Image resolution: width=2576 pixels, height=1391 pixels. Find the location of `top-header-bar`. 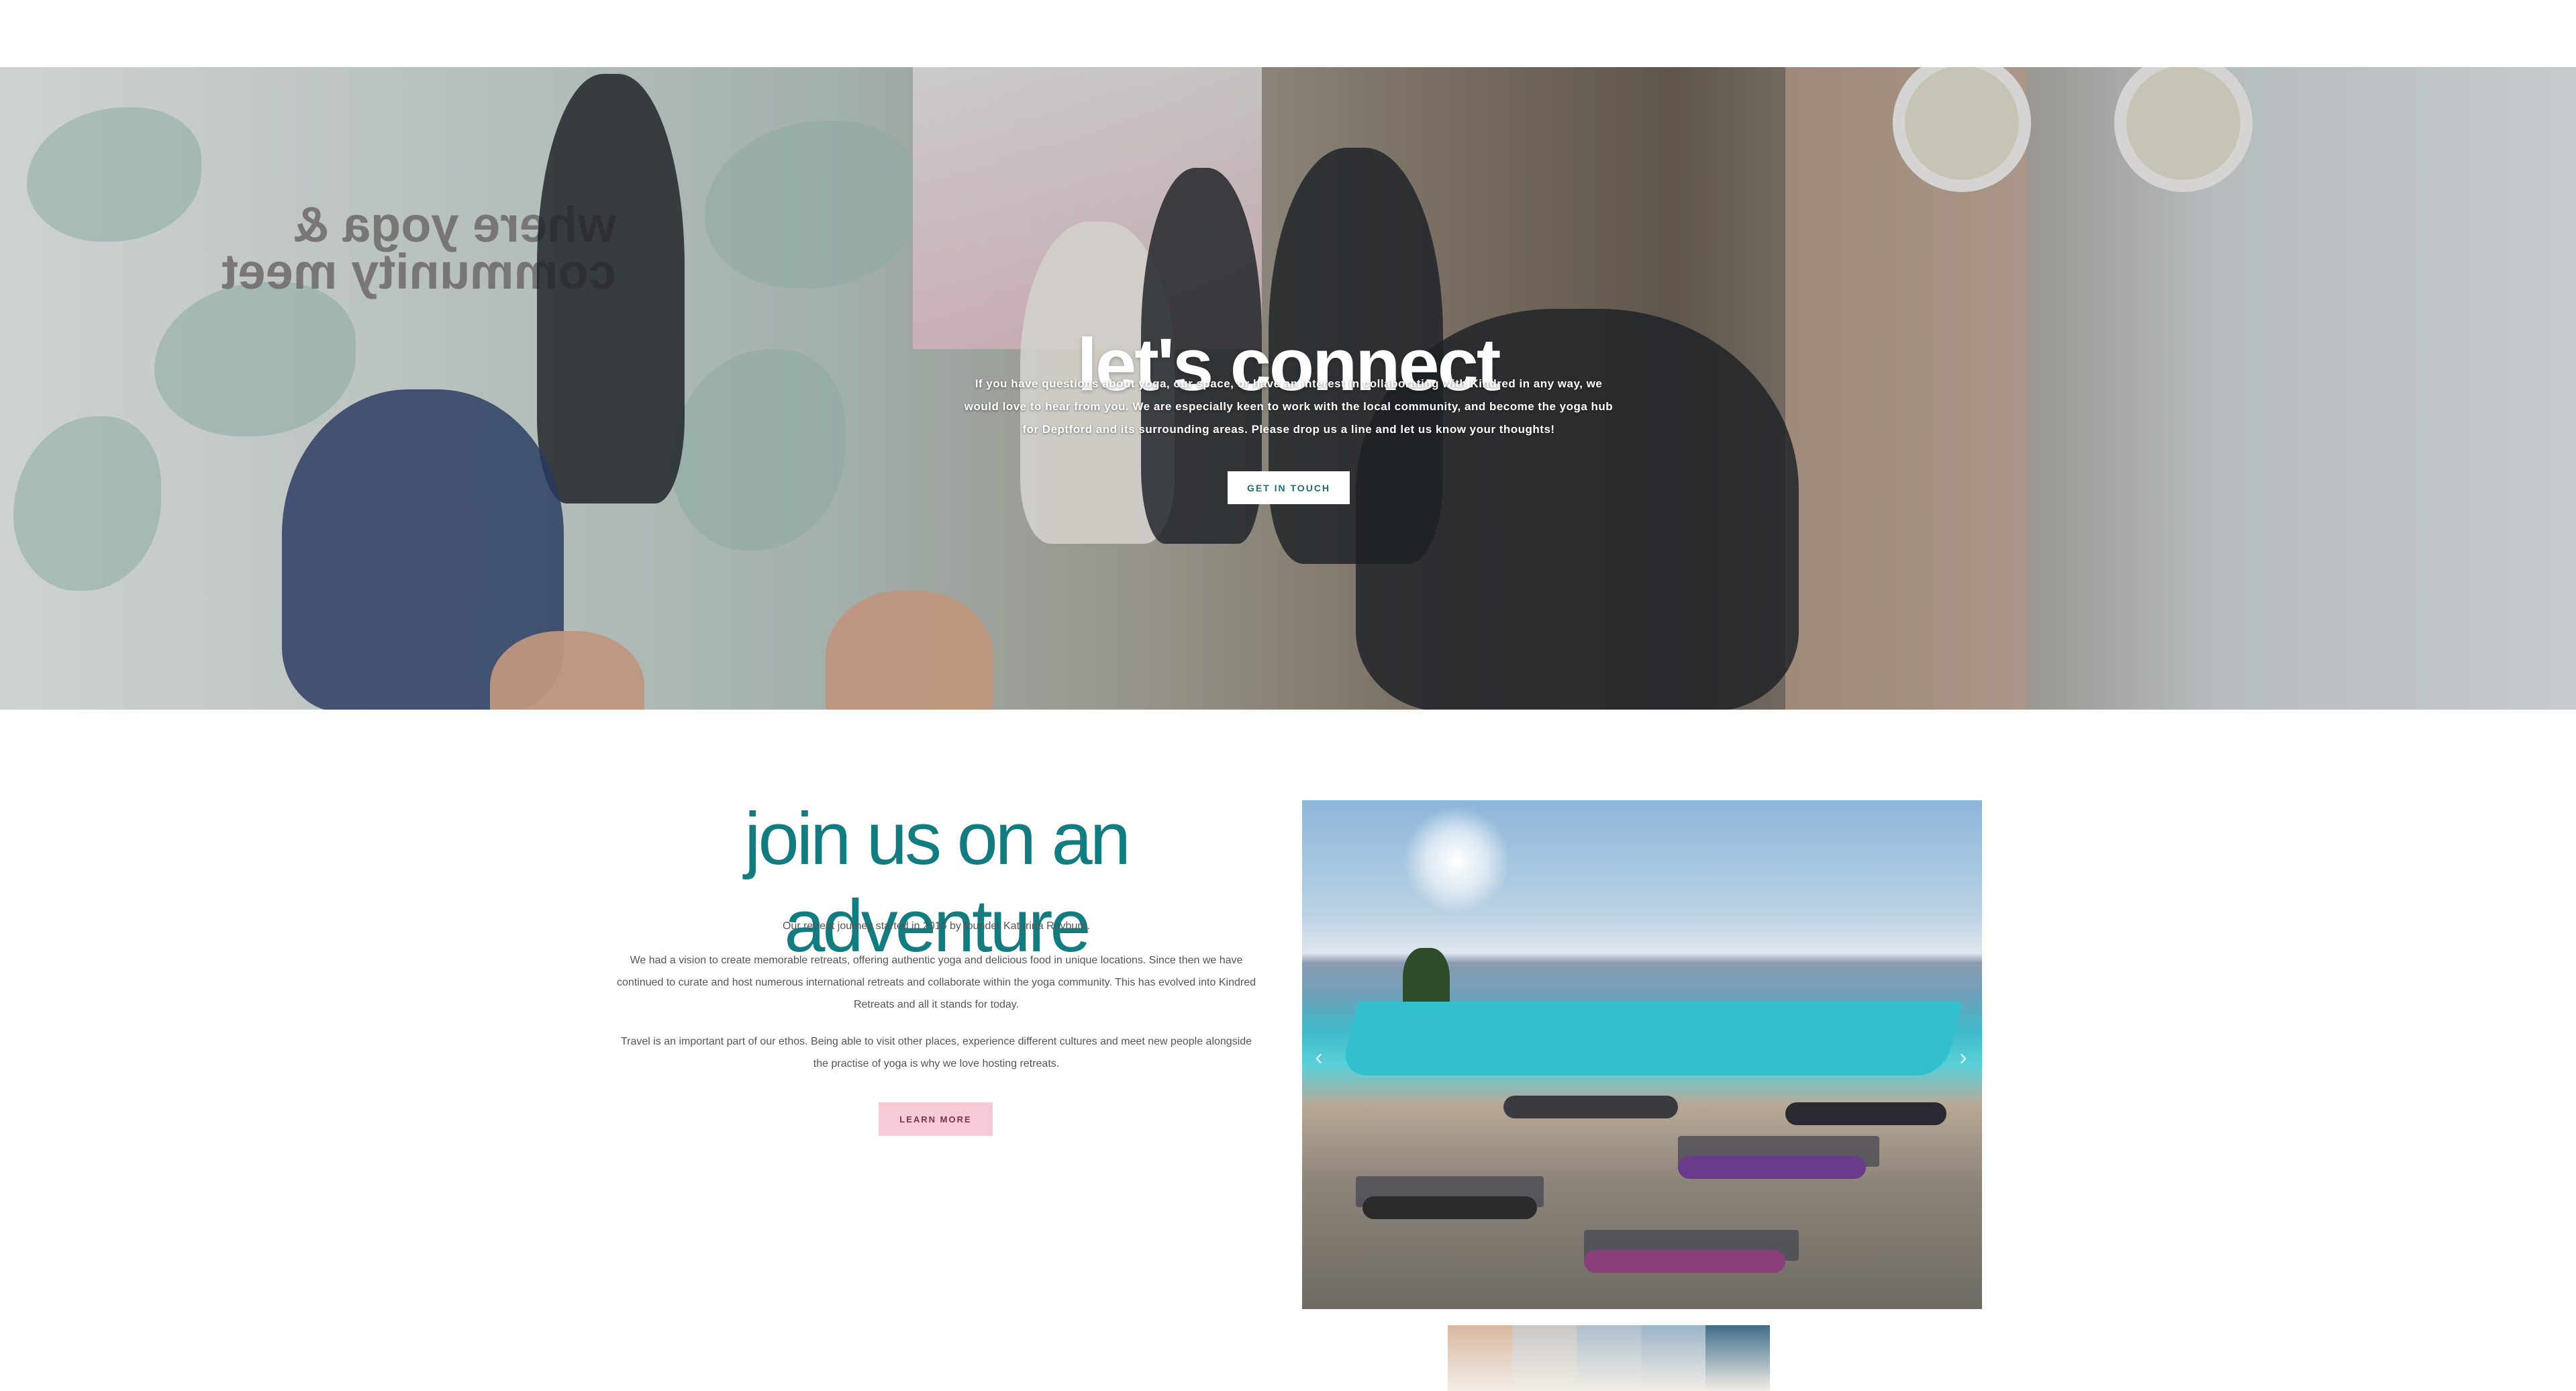

top-header-bar is located at coordinates (1288, 34).